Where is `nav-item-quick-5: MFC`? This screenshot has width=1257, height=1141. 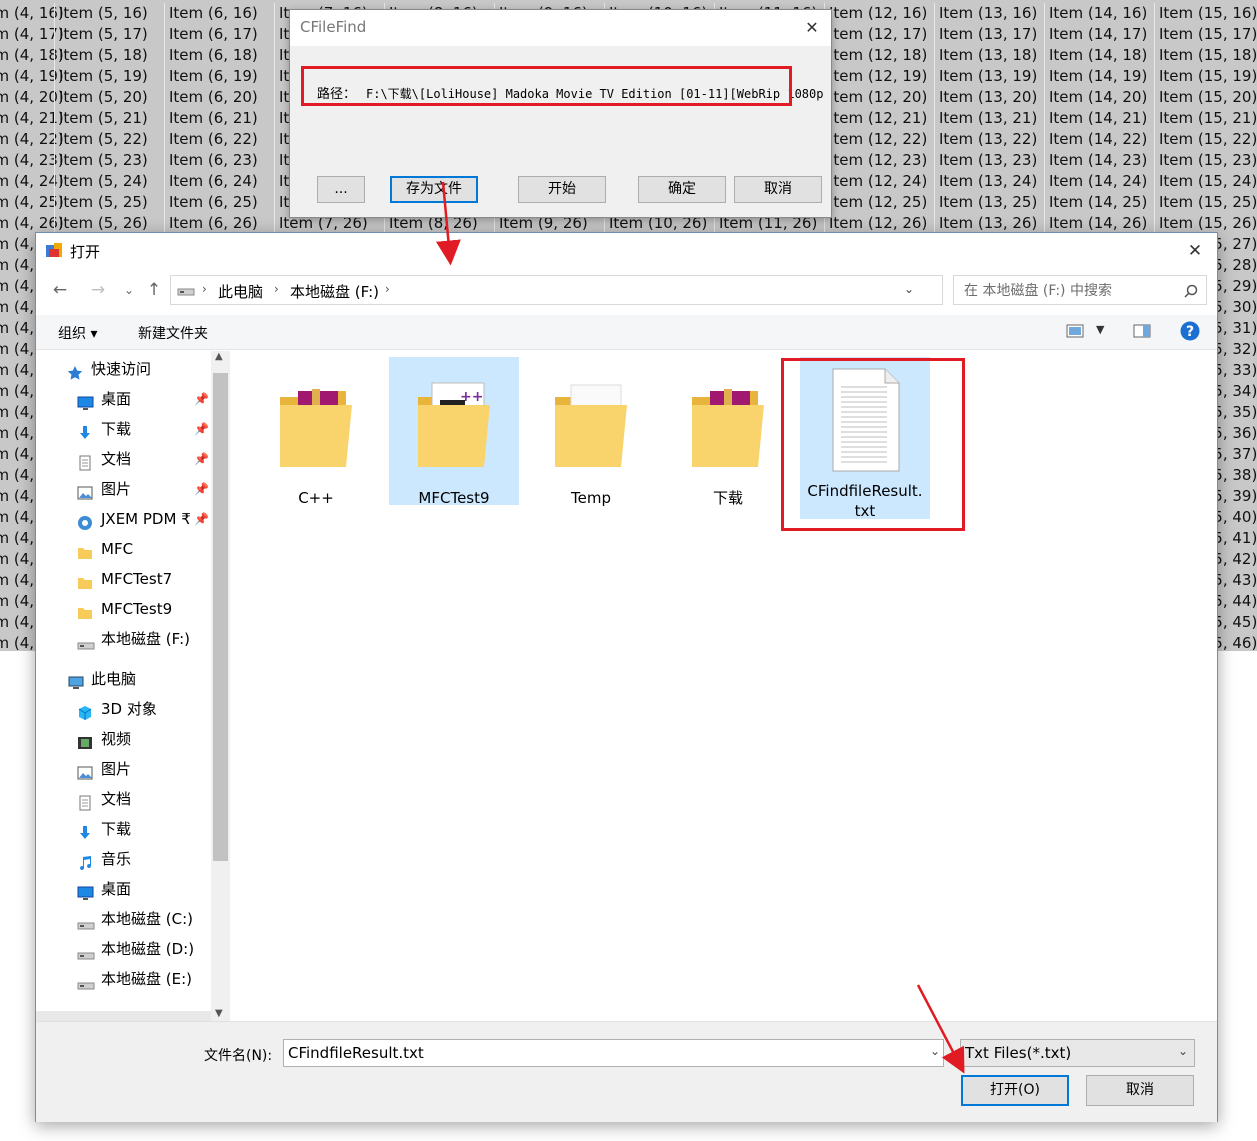
nav-item-quick-5: MFC is located at coordinates (123, 549).